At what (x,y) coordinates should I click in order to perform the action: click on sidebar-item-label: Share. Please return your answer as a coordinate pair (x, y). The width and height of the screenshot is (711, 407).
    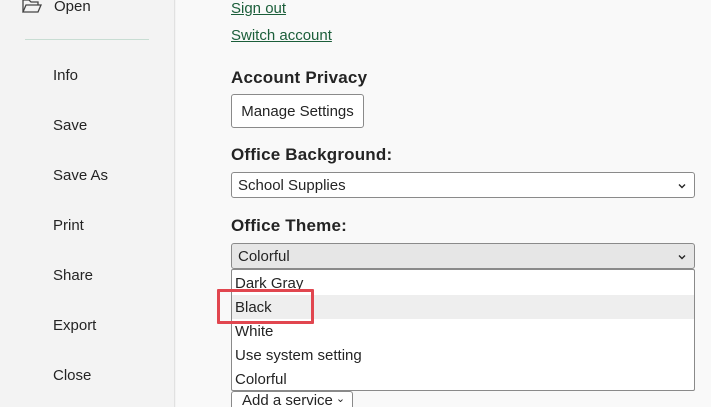
    Looking at the image, I should click on (73, 275).